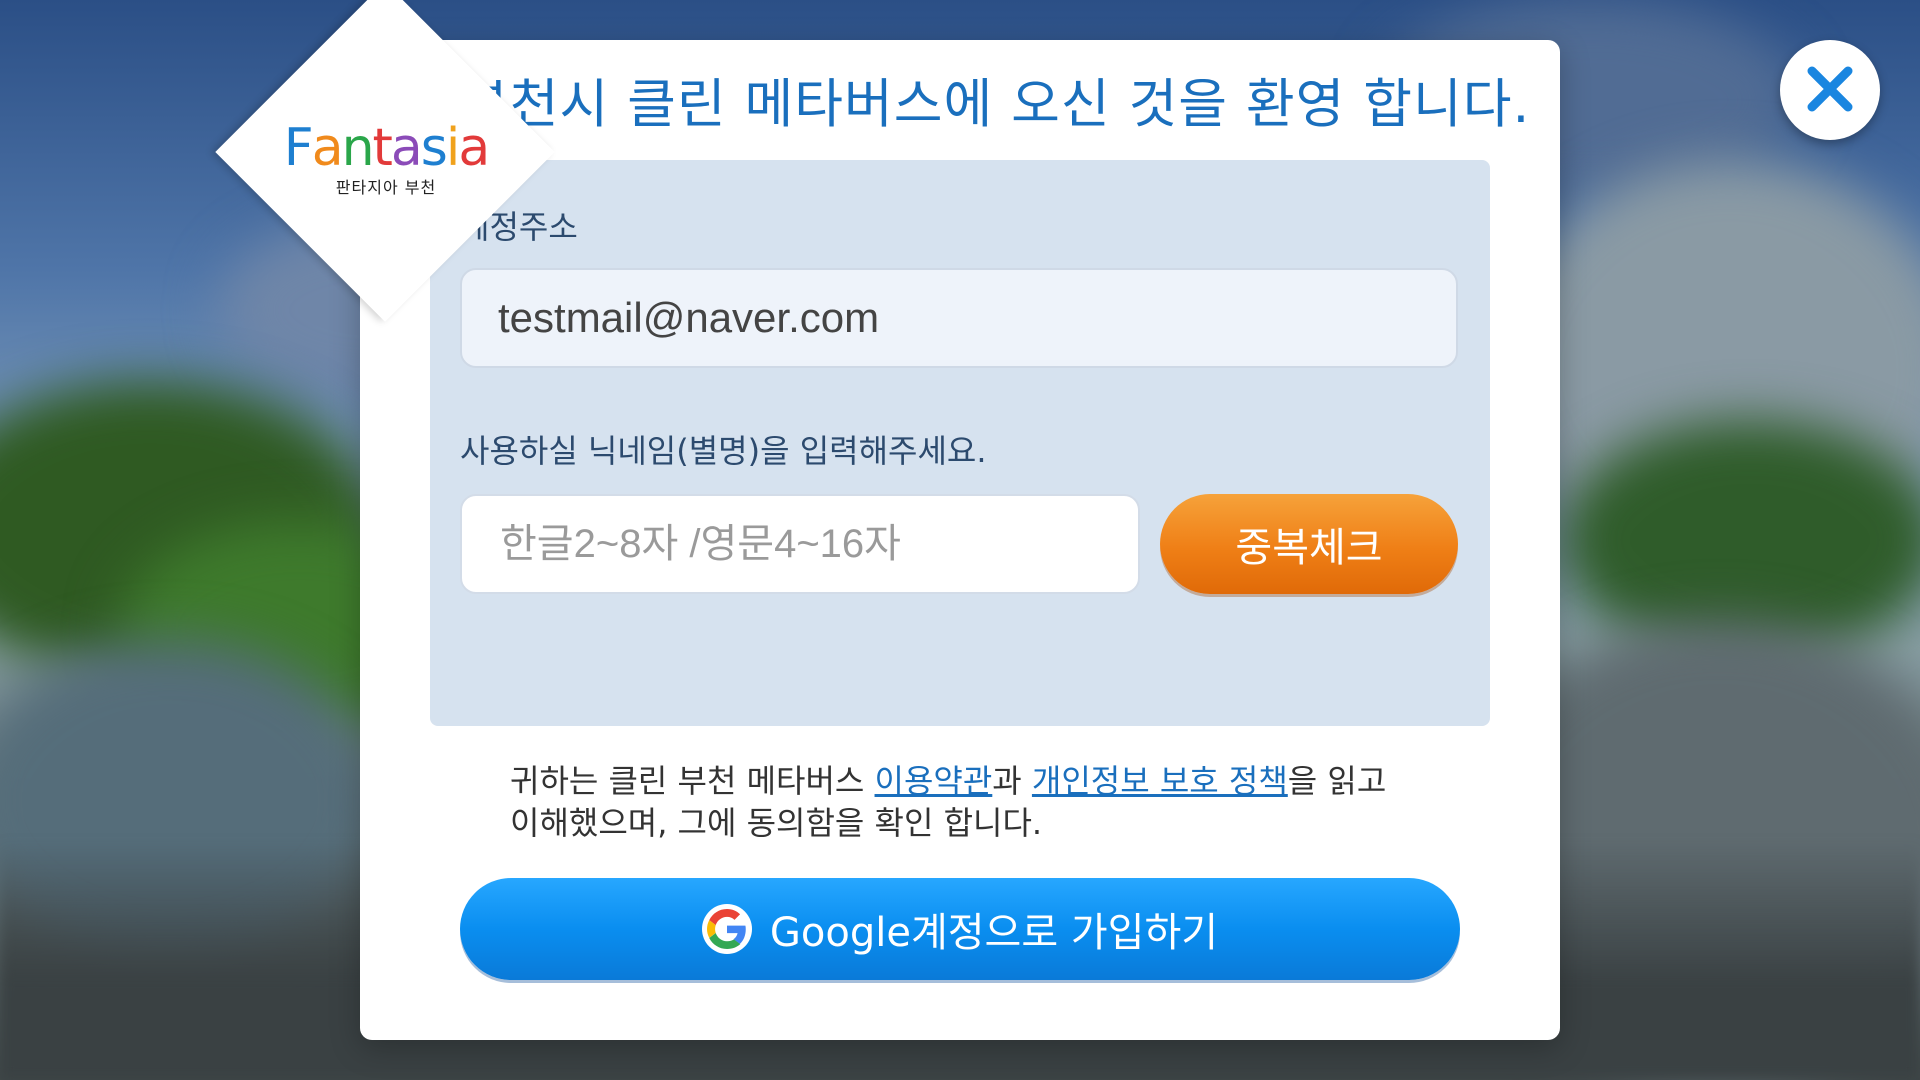 Image resolution: width=1920 pixels, height=1080 pixels. I want to click on terms-link: 이용약관, so click(934, 781).